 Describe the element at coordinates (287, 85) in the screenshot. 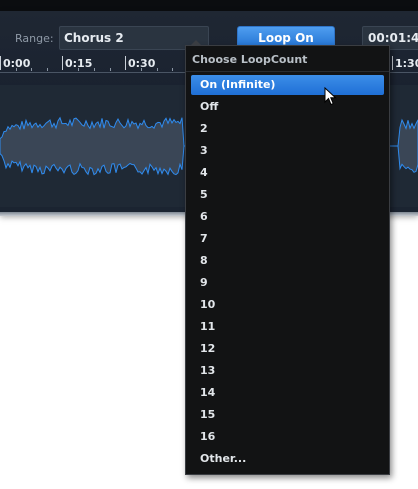

I see `loop-count-option: On (Infinite)` at that location.